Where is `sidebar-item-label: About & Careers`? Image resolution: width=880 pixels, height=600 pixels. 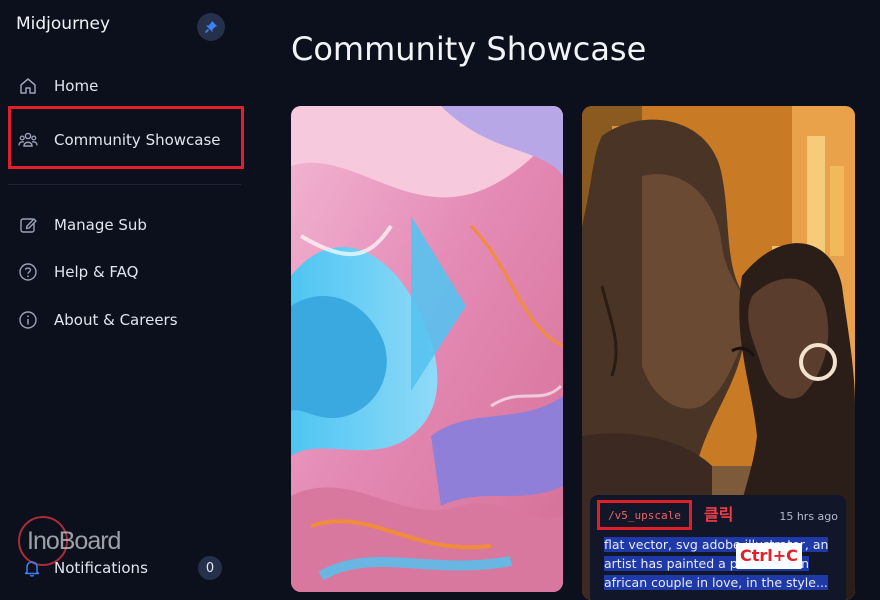 sidebar-item-label: About & Careers is located at coordinates (116, 320).